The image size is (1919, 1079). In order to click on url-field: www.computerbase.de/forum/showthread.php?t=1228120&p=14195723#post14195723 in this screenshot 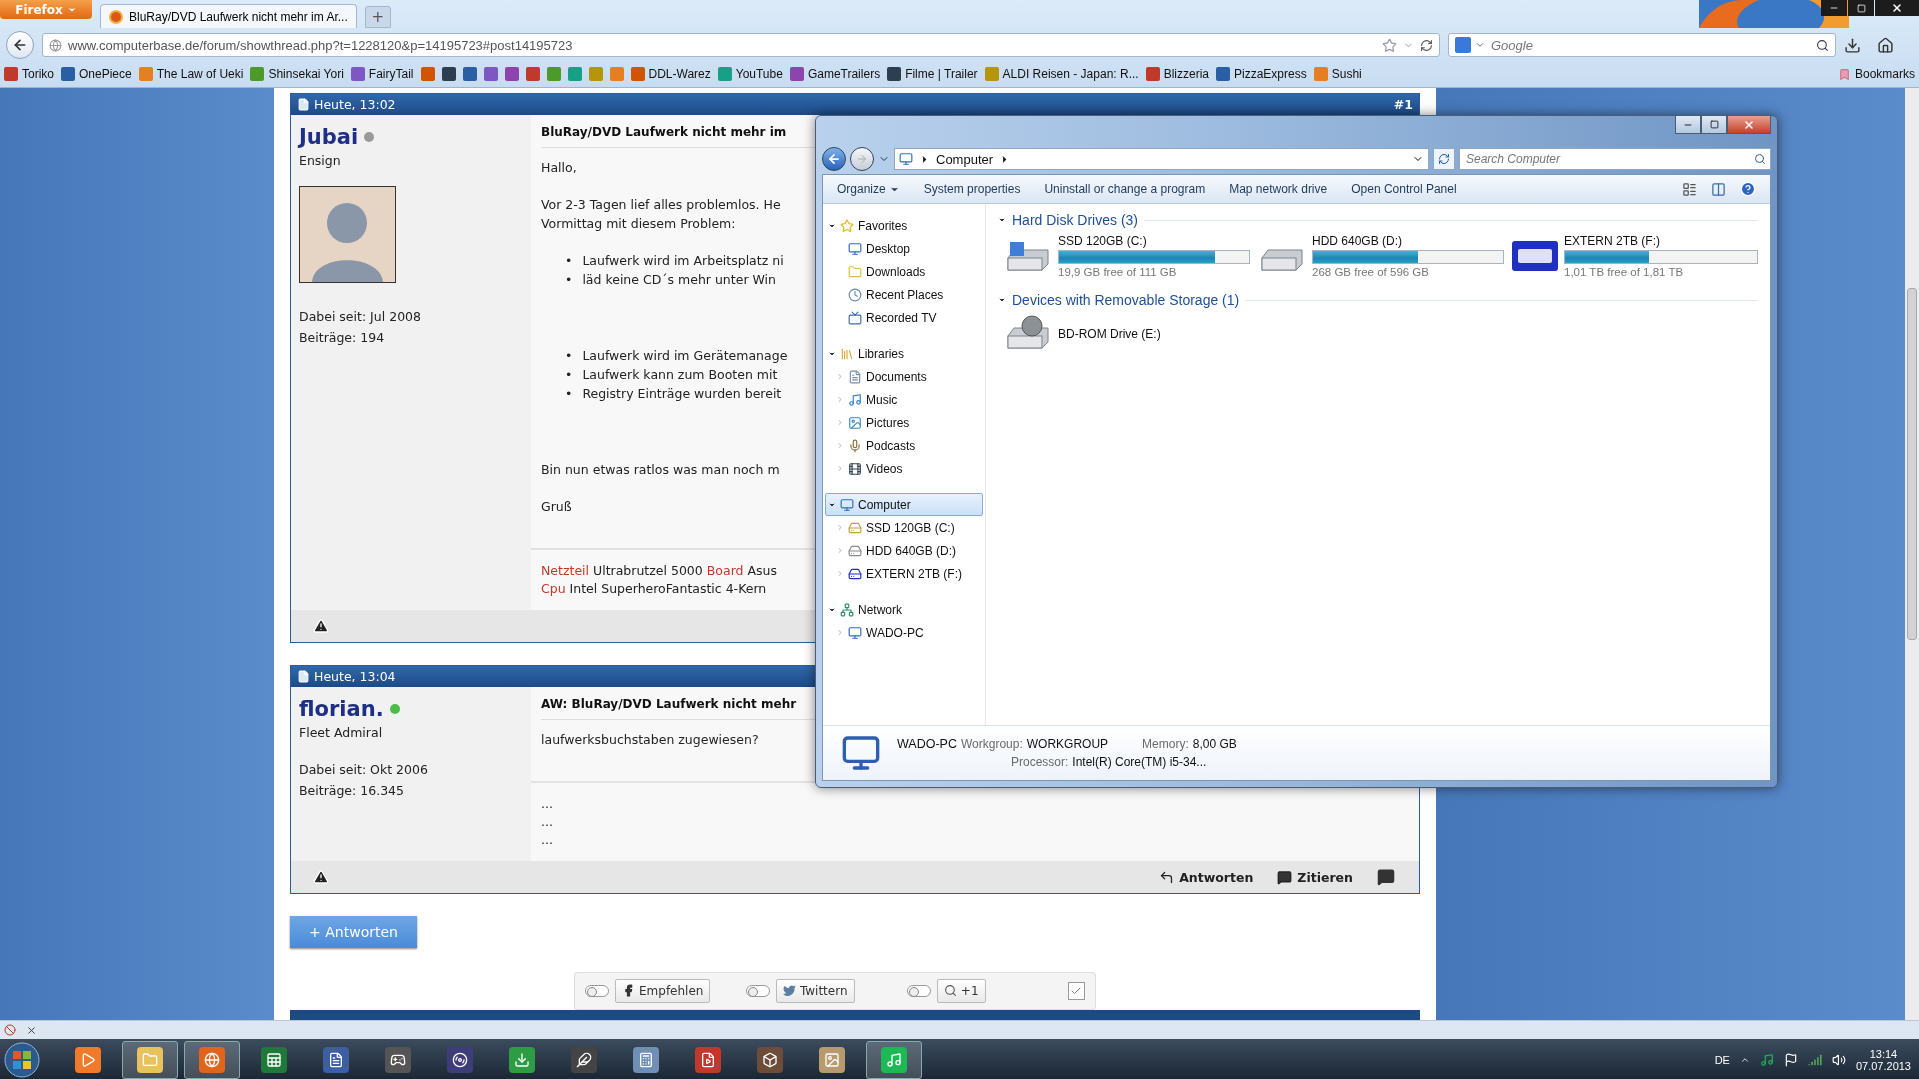, I will do `click(741, 45)`.